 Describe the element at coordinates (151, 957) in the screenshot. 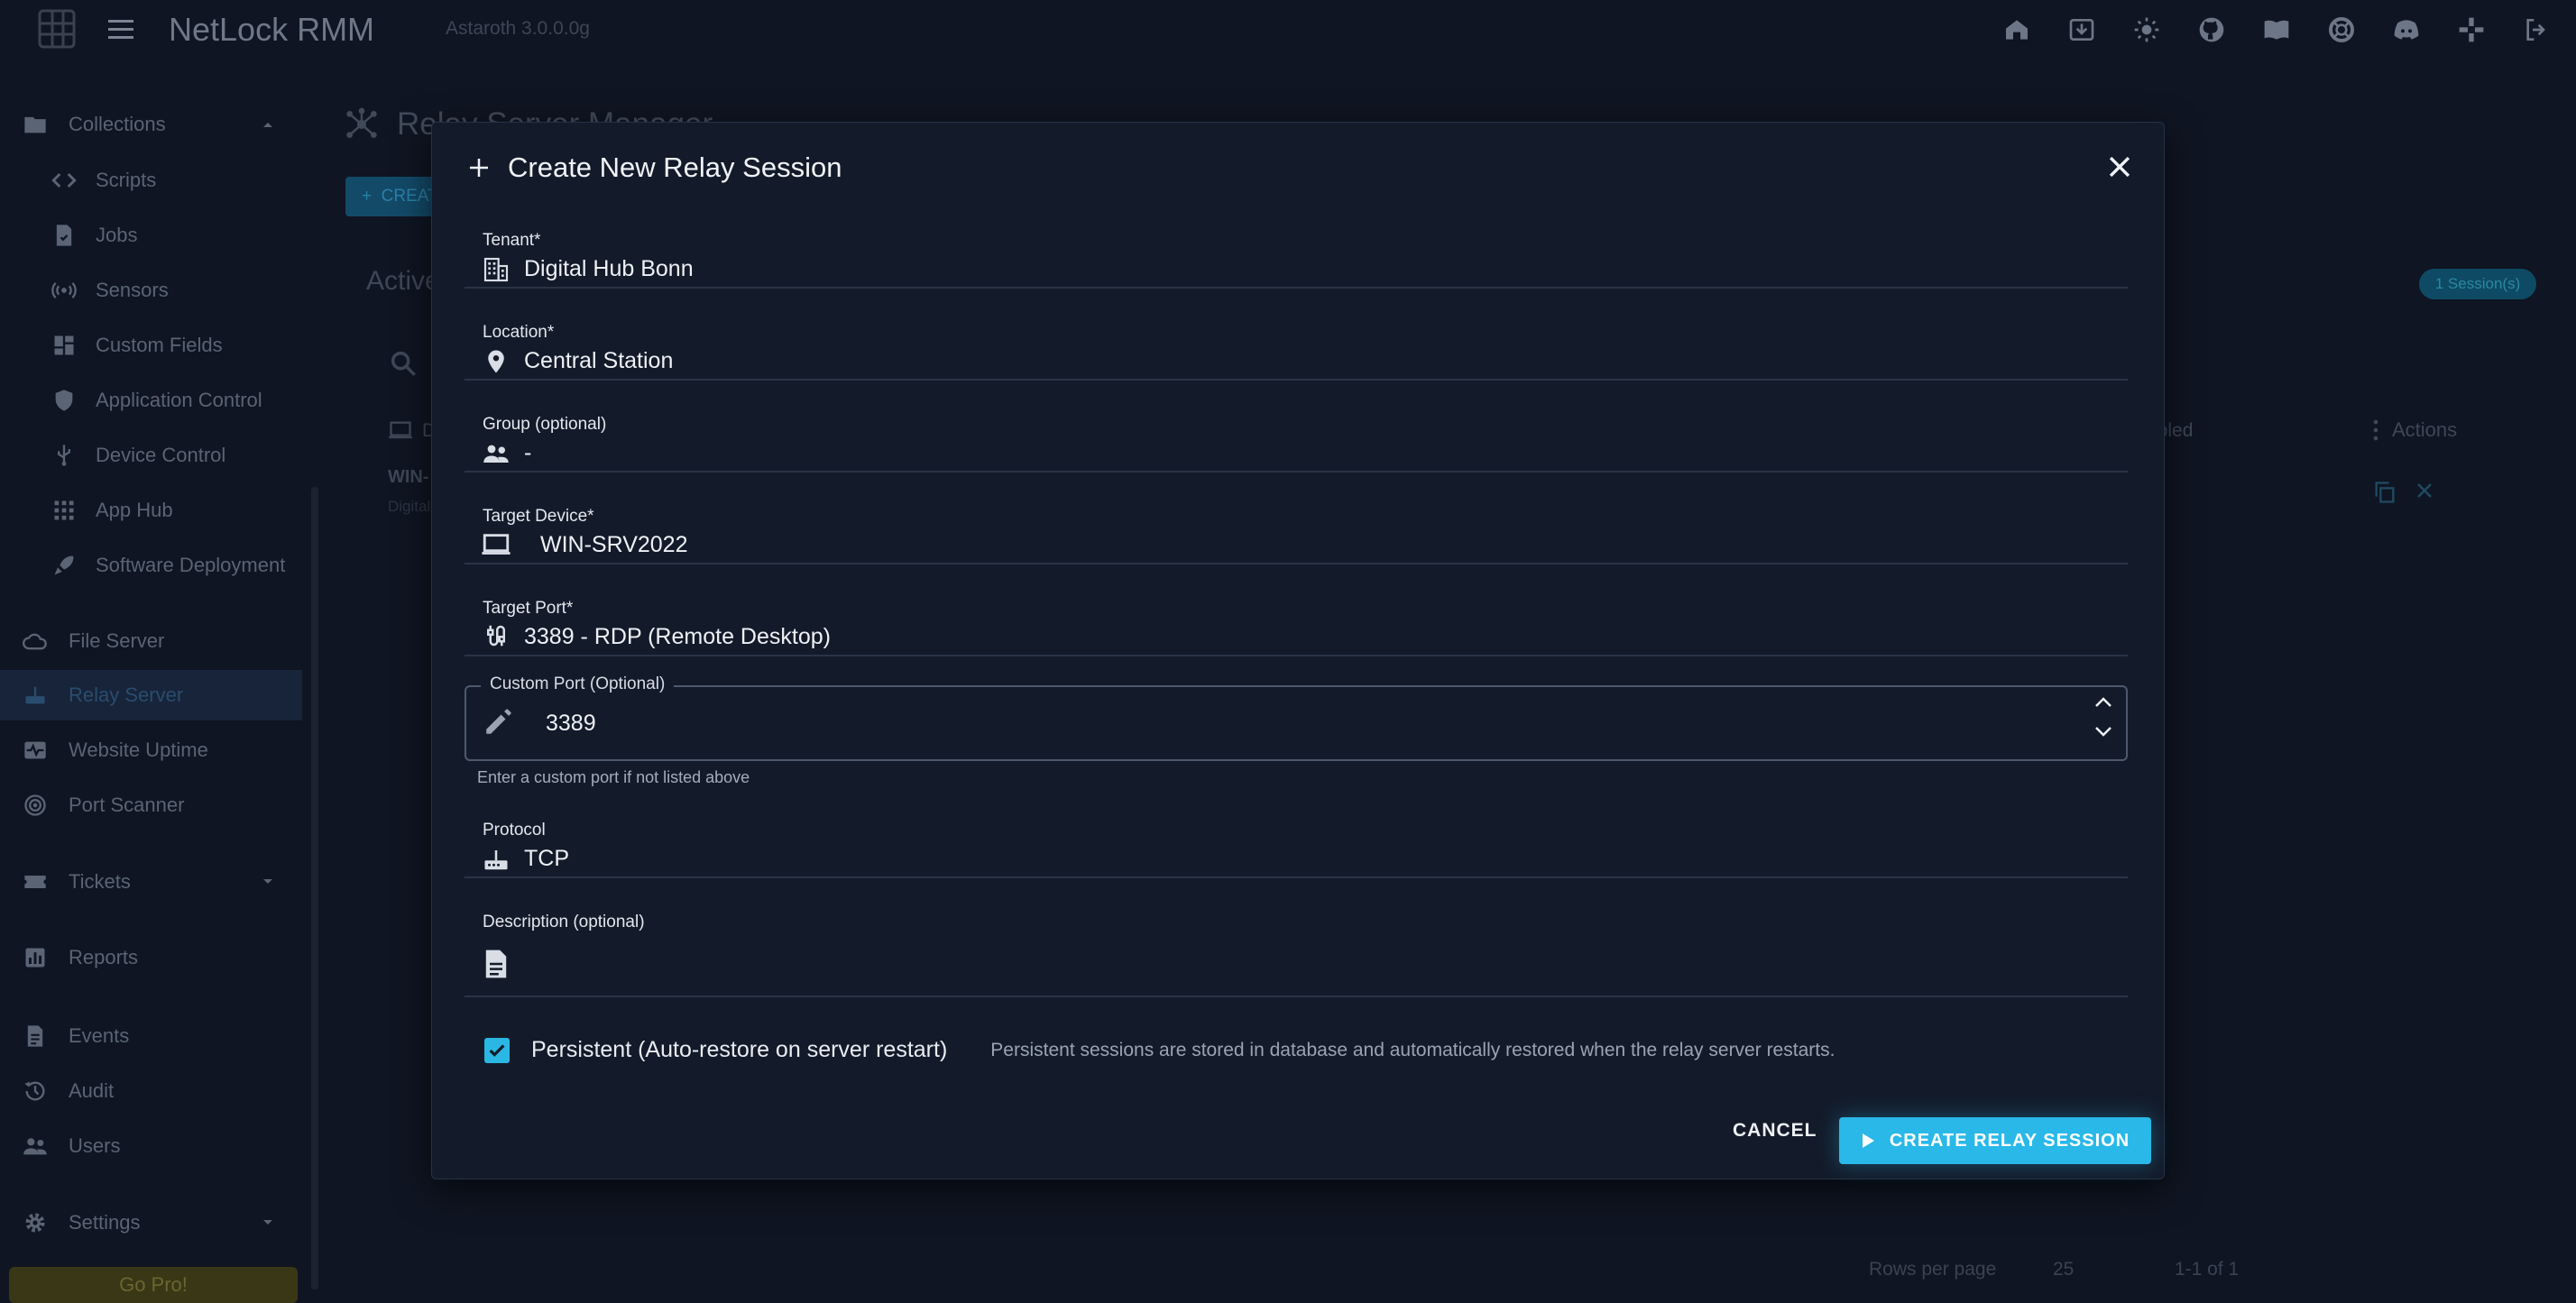

I see `sidebar-item-reports: Reports` at that location.